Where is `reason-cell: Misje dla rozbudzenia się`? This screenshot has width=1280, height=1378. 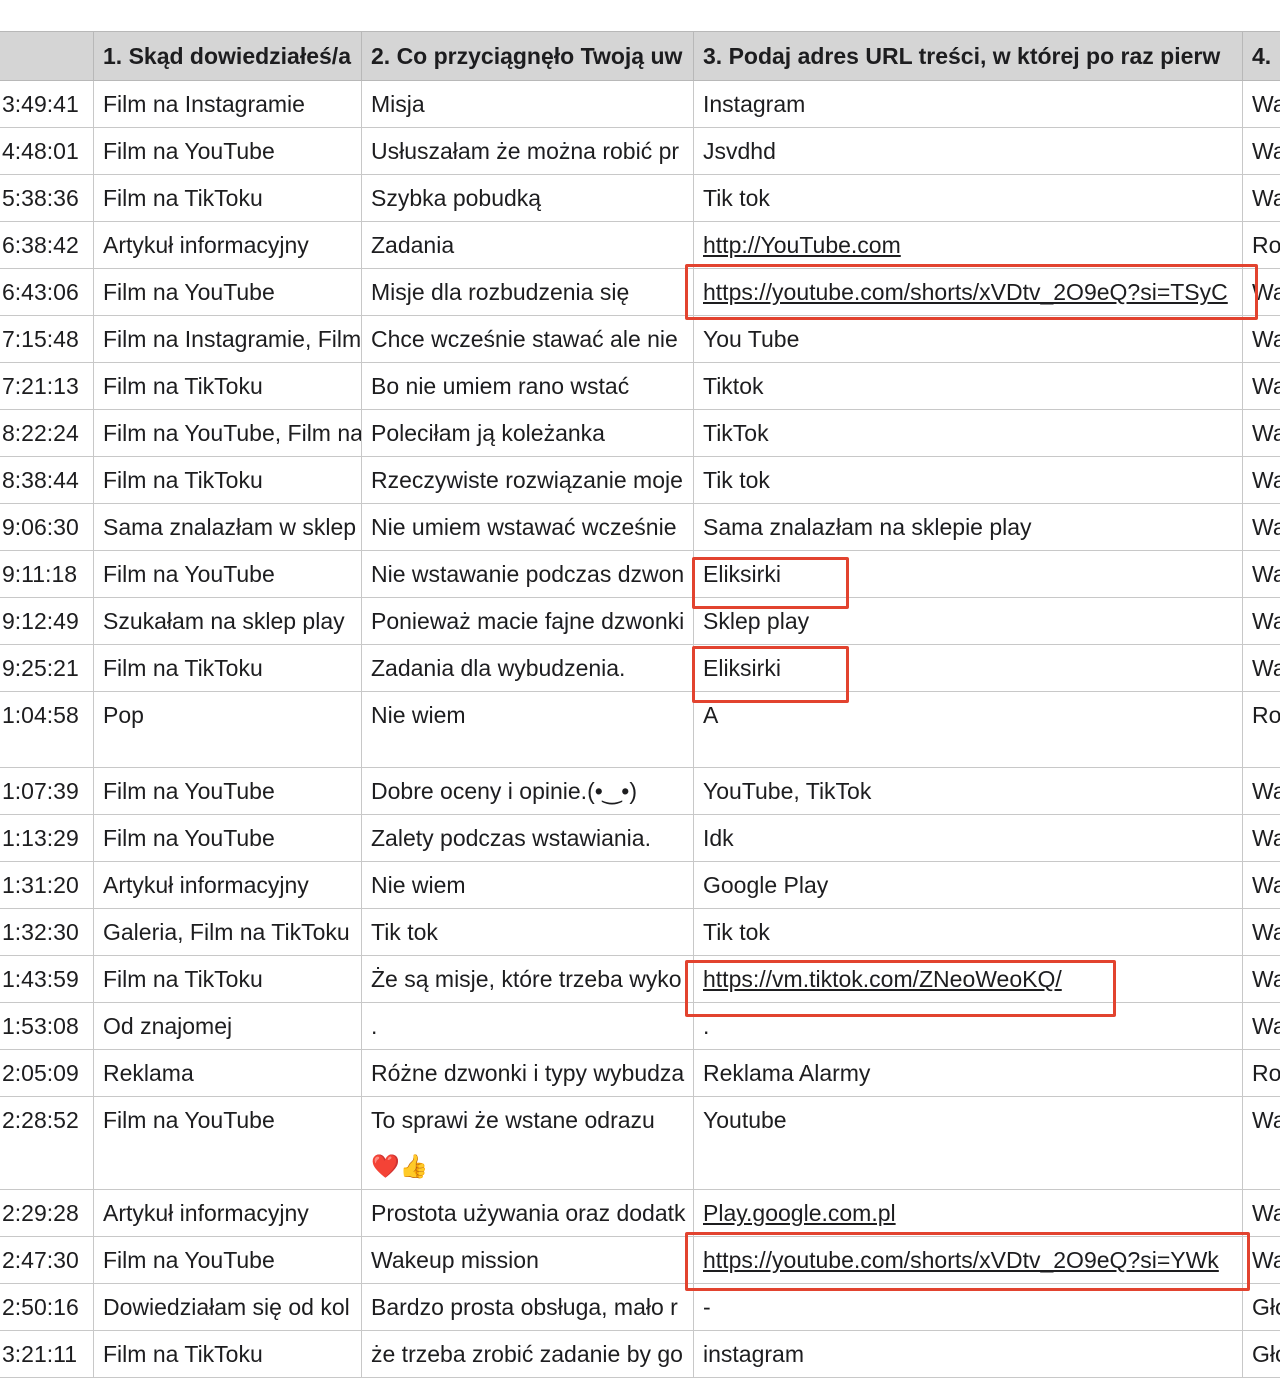
reason-cell: Misje dla rozbudzenia się is located at coordinates (528, 292).